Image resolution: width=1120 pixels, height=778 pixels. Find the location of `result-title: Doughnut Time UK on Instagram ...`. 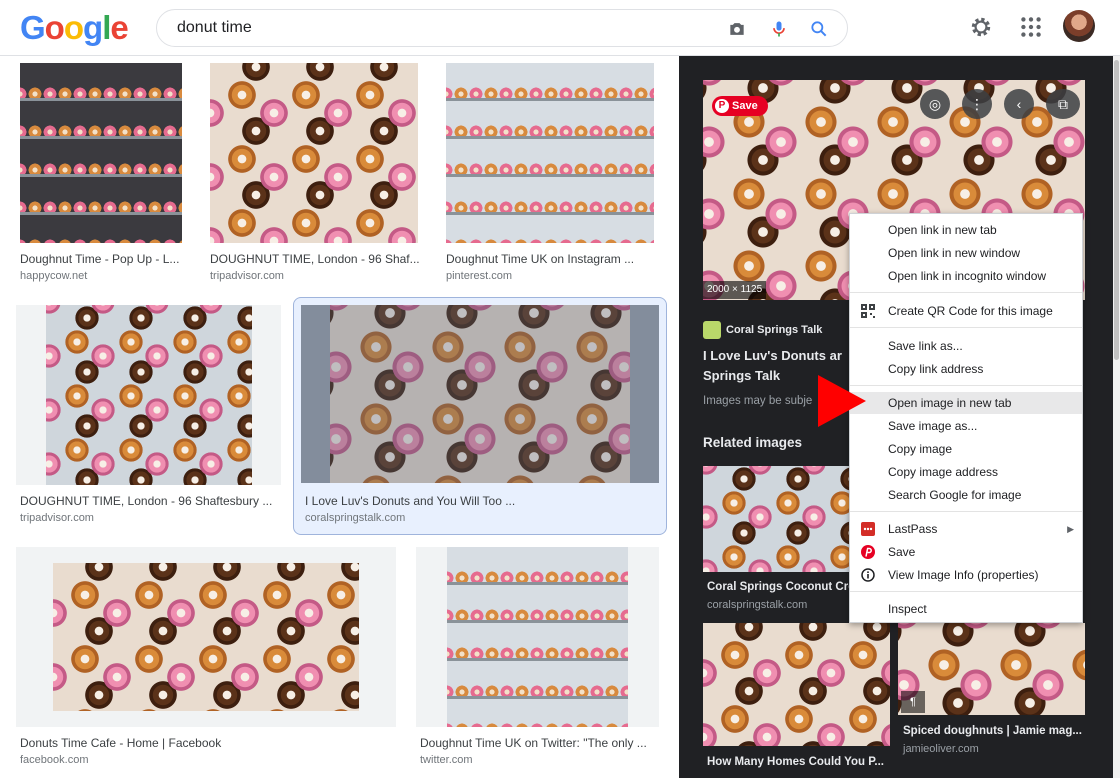

result-title: Doughnut Time UK on Instagram ... is located at coordinates (551, 259).